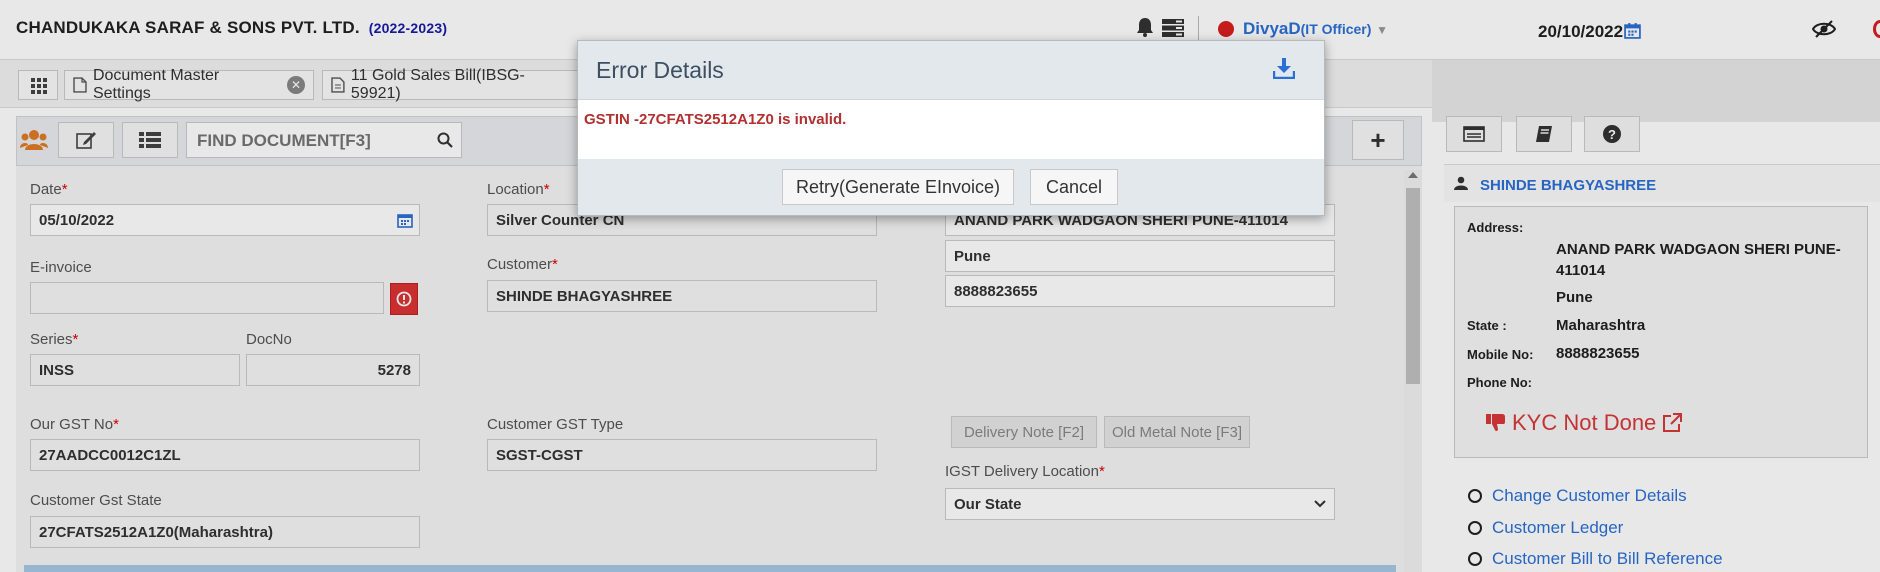 Image resolution: width=1880 pixels, height=572 pixels. I want to click on error-message: GSTIN -27CFATS2512A1Z0 is invalid., so click(715, 119).